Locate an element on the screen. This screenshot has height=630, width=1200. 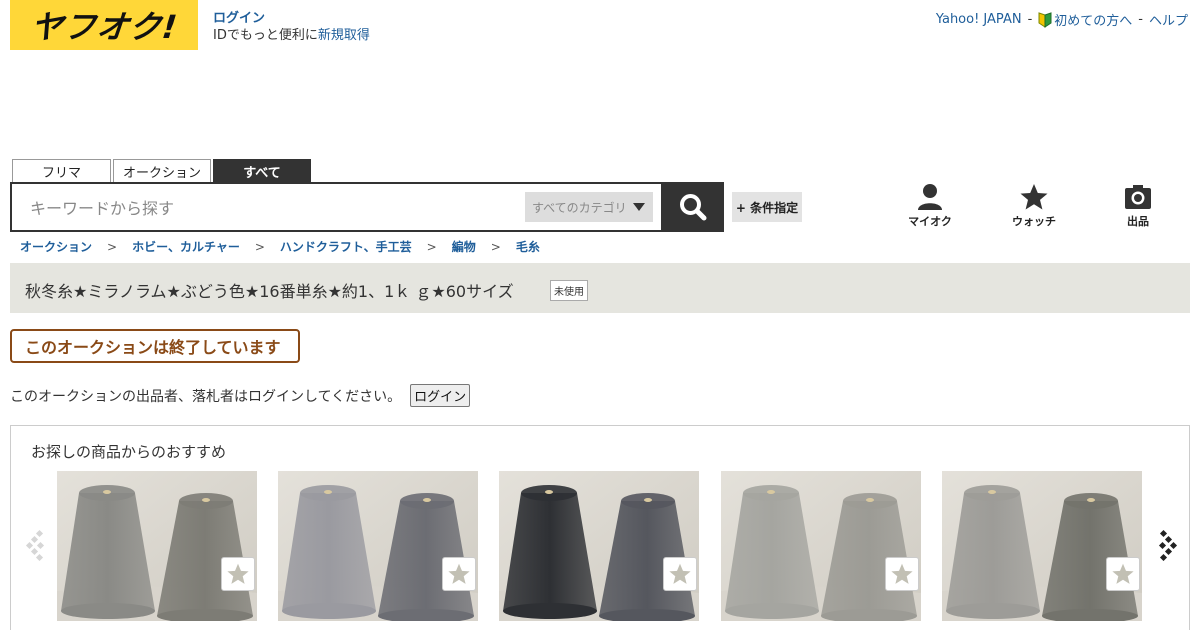
top-links: Yahoo! JAPAN - 初めての方へ - ヘルプ is located at coordinates (1062, 19).